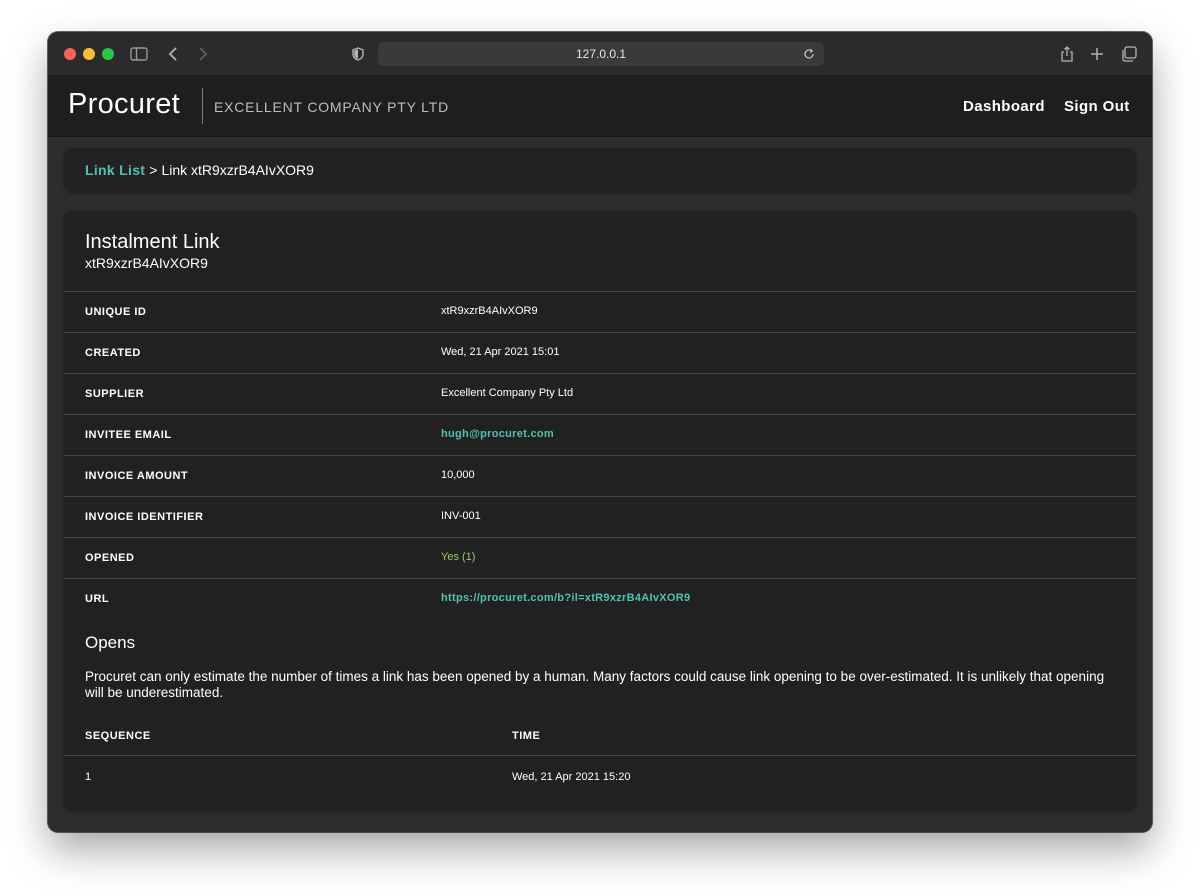 This screenshot has height=896, width=1200. Describe the element at coordinates (571, 777) in the screenshot. I see `time-cell: Wed, 21 Apr 2021 15:20` at that location.